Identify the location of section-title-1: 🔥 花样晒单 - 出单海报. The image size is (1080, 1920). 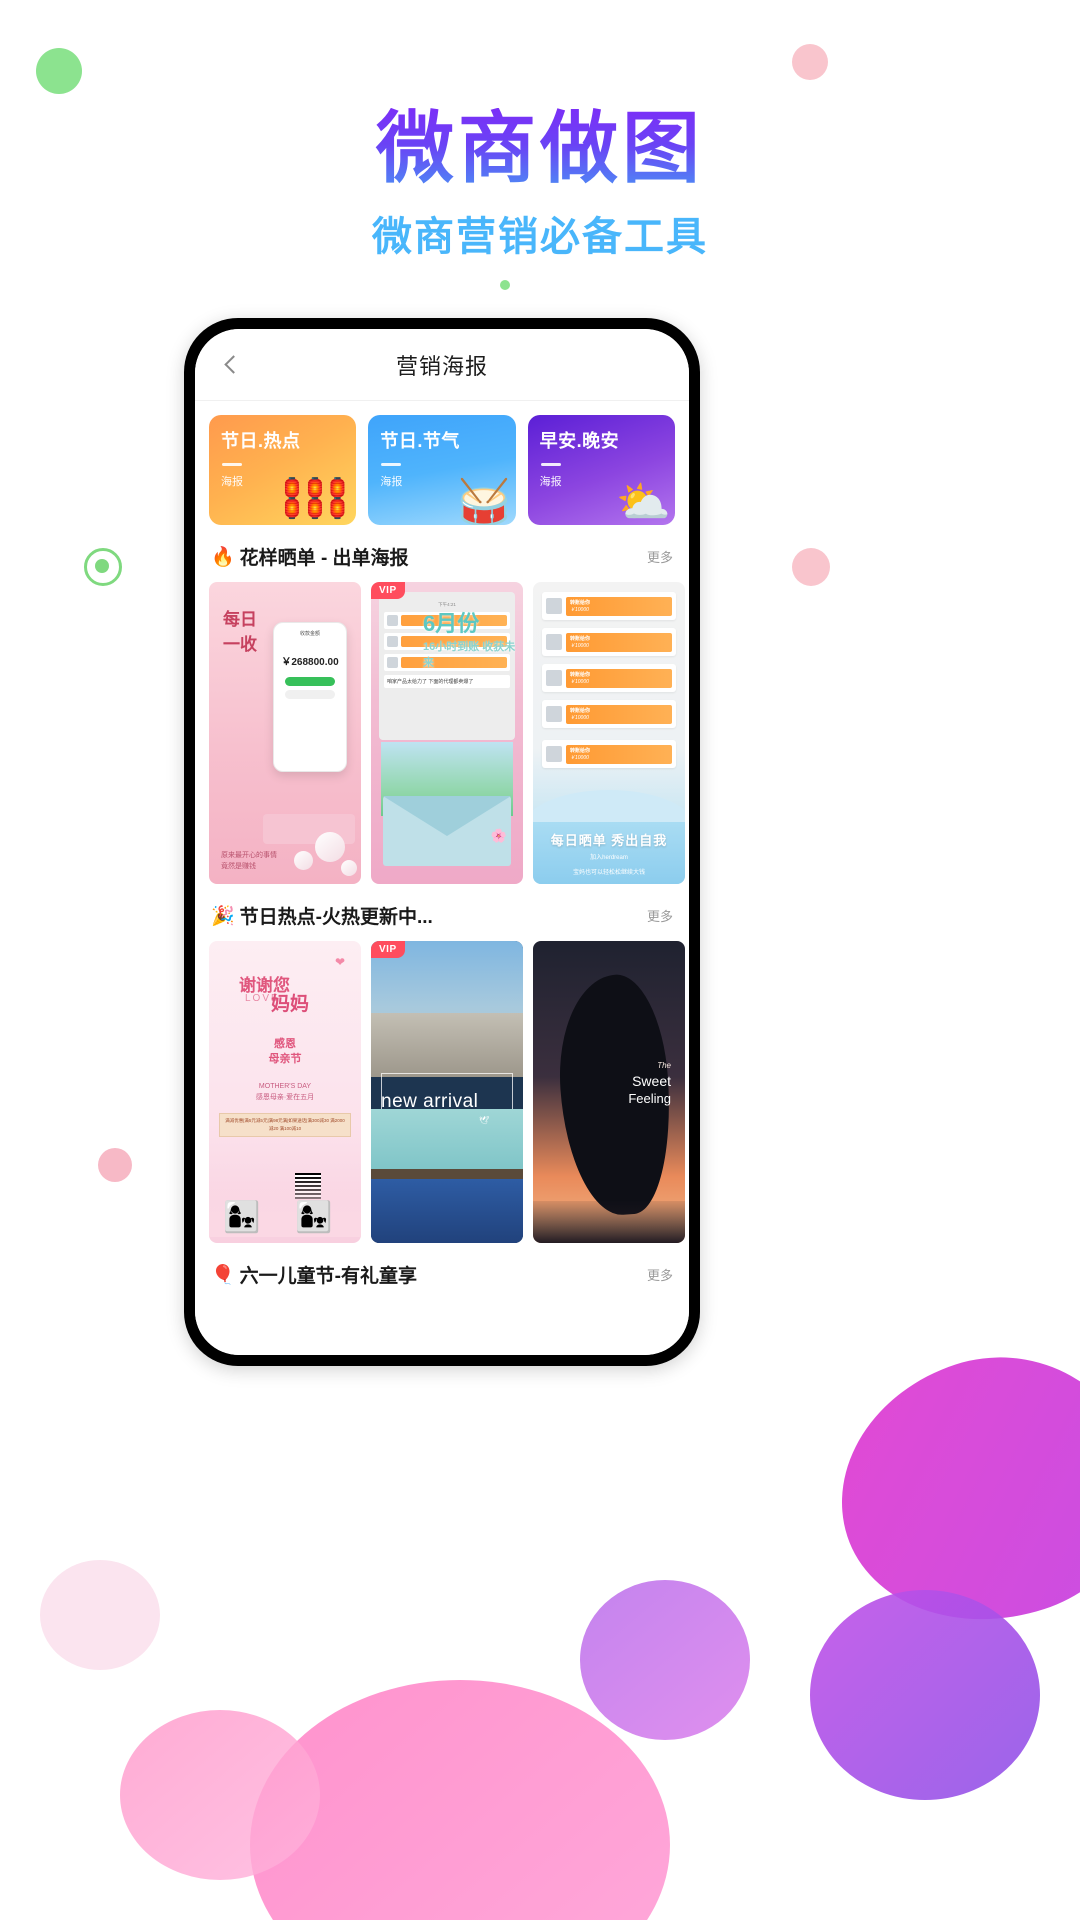
(310, 556).